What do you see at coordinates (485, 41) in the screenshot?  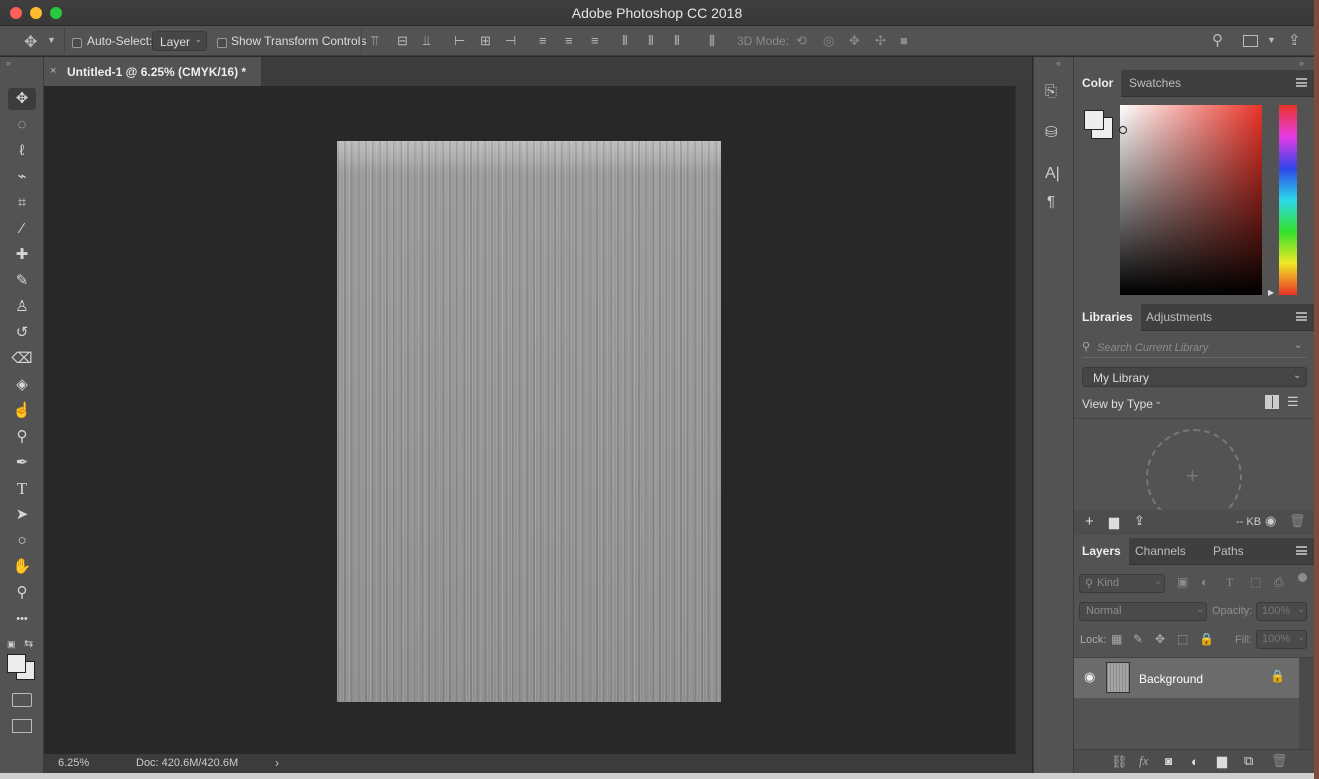 I see `align-hcenter-icon: ⊞` at bounding box center [485, 41].